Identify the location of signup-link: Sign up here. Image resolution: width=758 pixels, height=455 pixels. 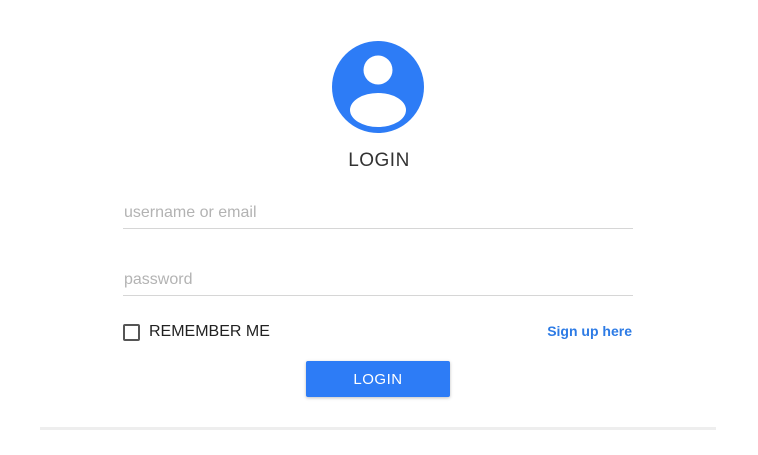
(589, 331).